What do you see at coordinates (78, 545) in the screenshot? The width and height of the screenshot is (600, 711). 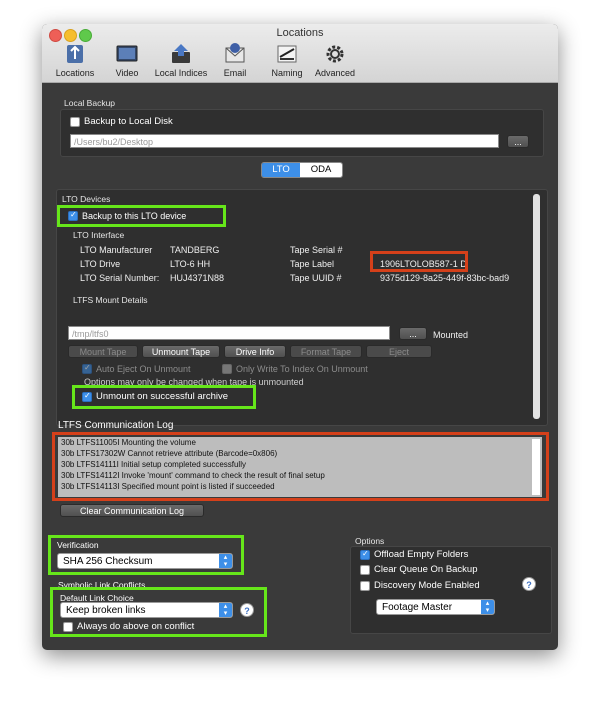 I see `verification-section-label: Verification` at bounding box center [78, 545].